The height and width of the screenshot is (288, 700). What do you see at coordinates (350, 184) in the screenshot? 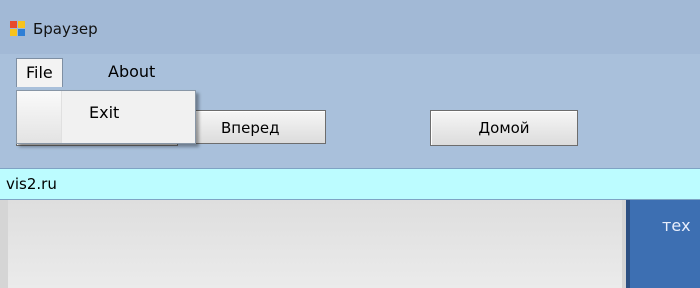
I see `address-bar: vis2.ru` at bounding box center [350, 184].